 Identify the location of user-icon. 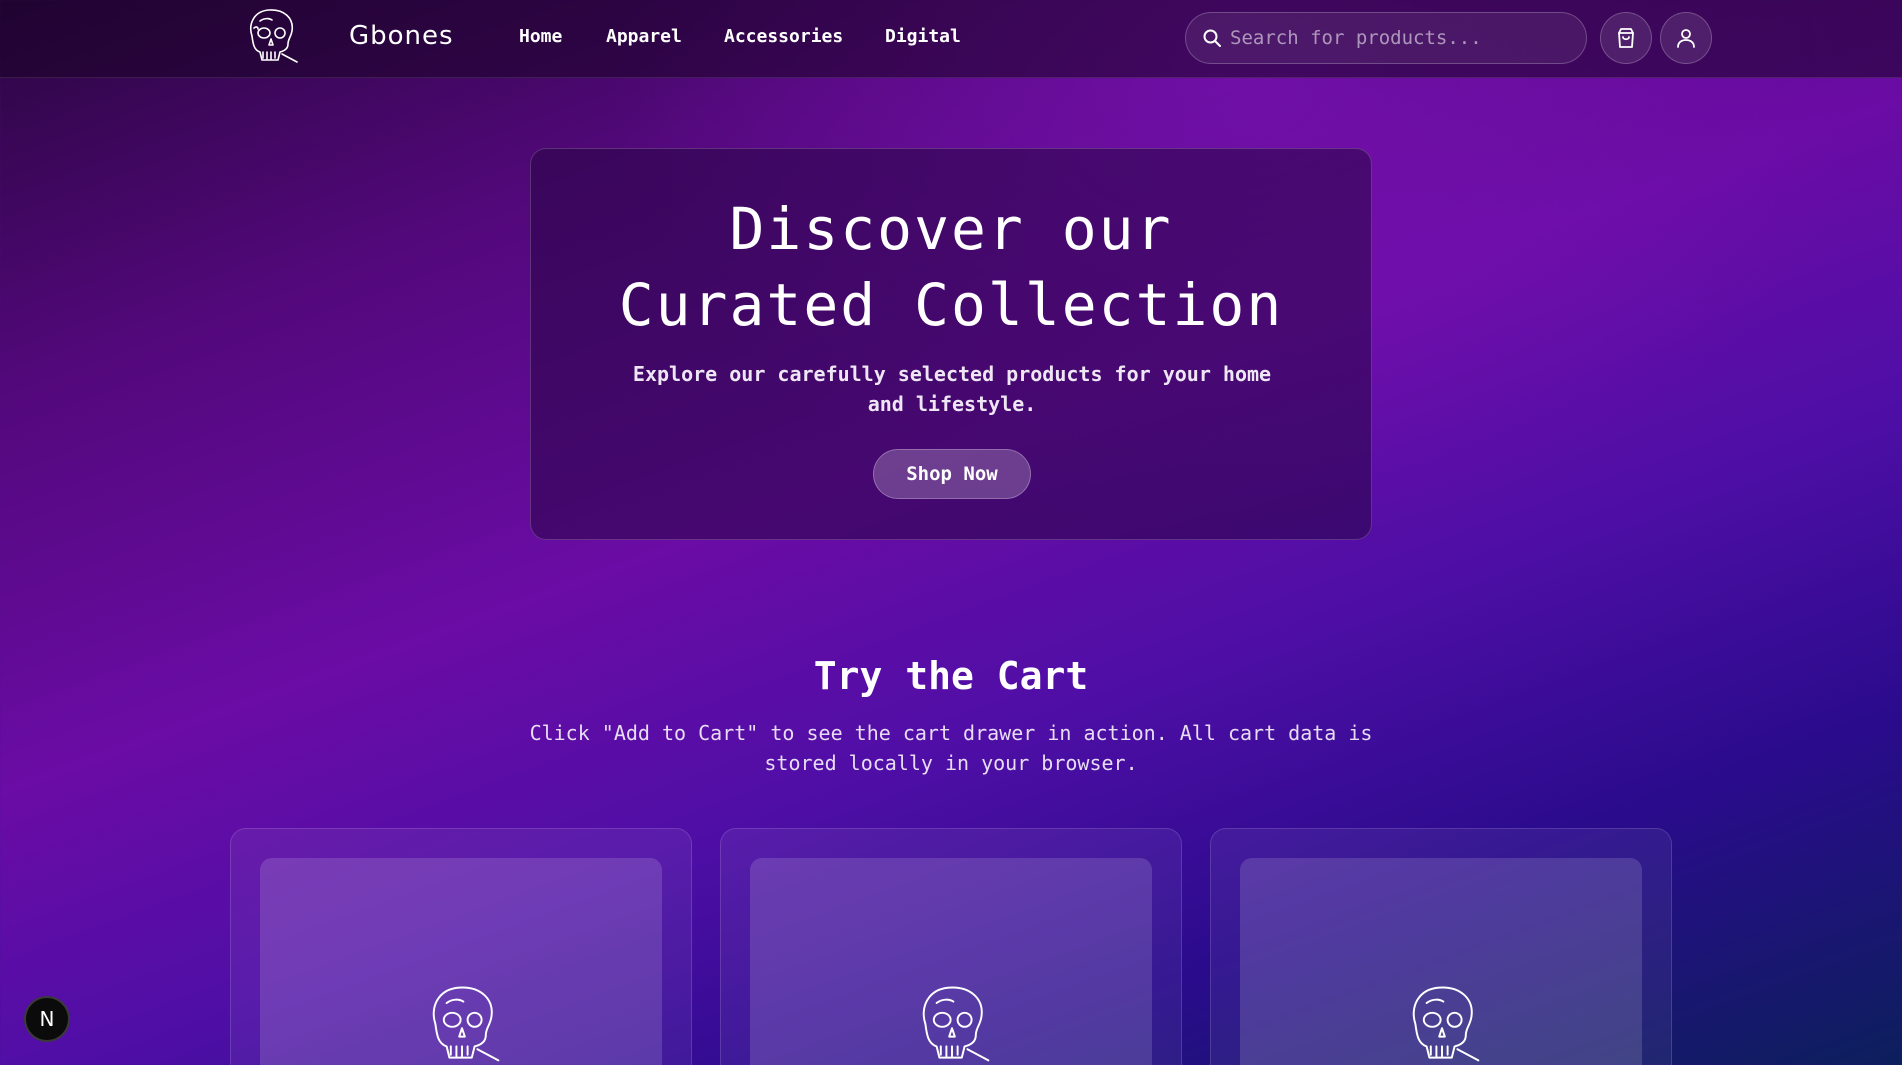
(1686, 38).